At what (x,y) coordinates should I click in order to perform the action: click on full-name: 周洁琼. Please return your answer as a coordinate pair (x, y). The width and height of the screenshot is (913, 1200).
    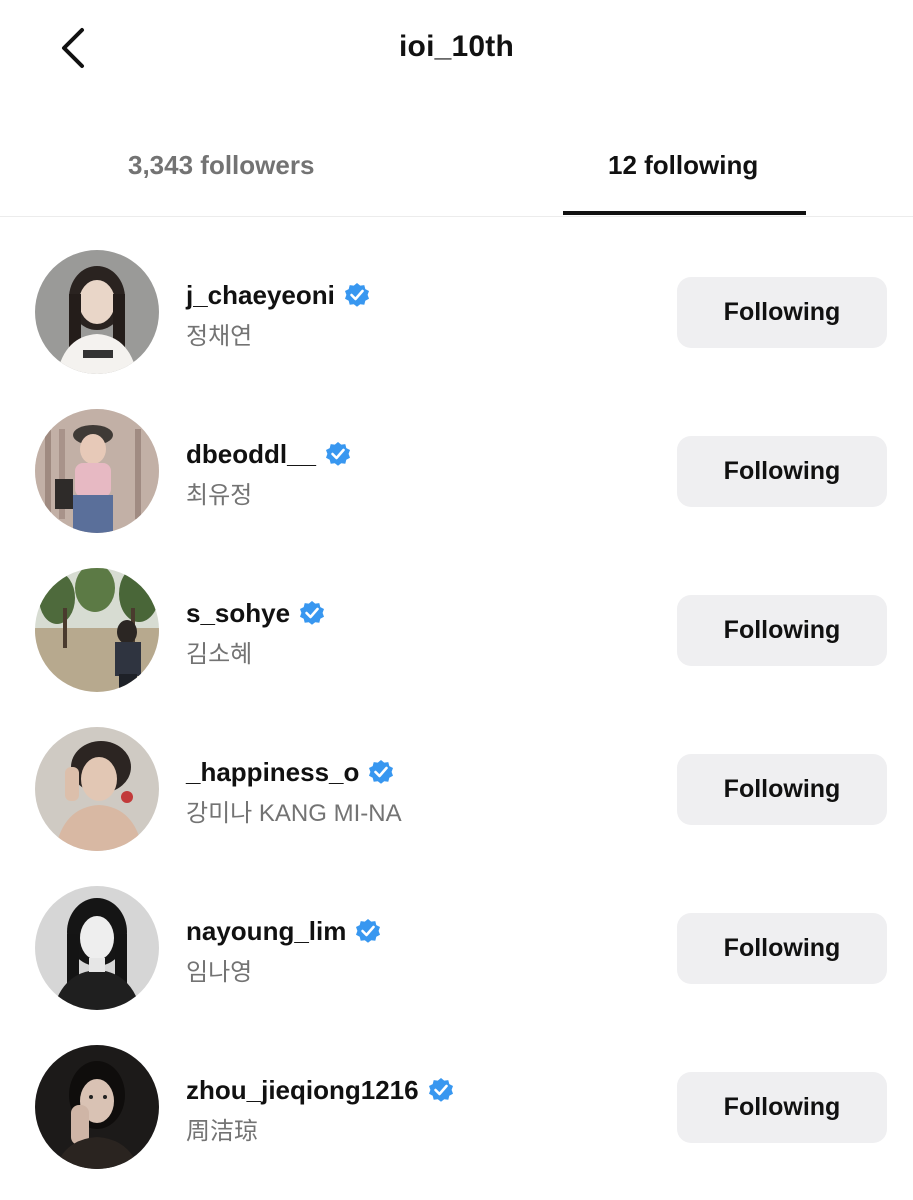
    Looking at the image, I should click on (222, 1131).